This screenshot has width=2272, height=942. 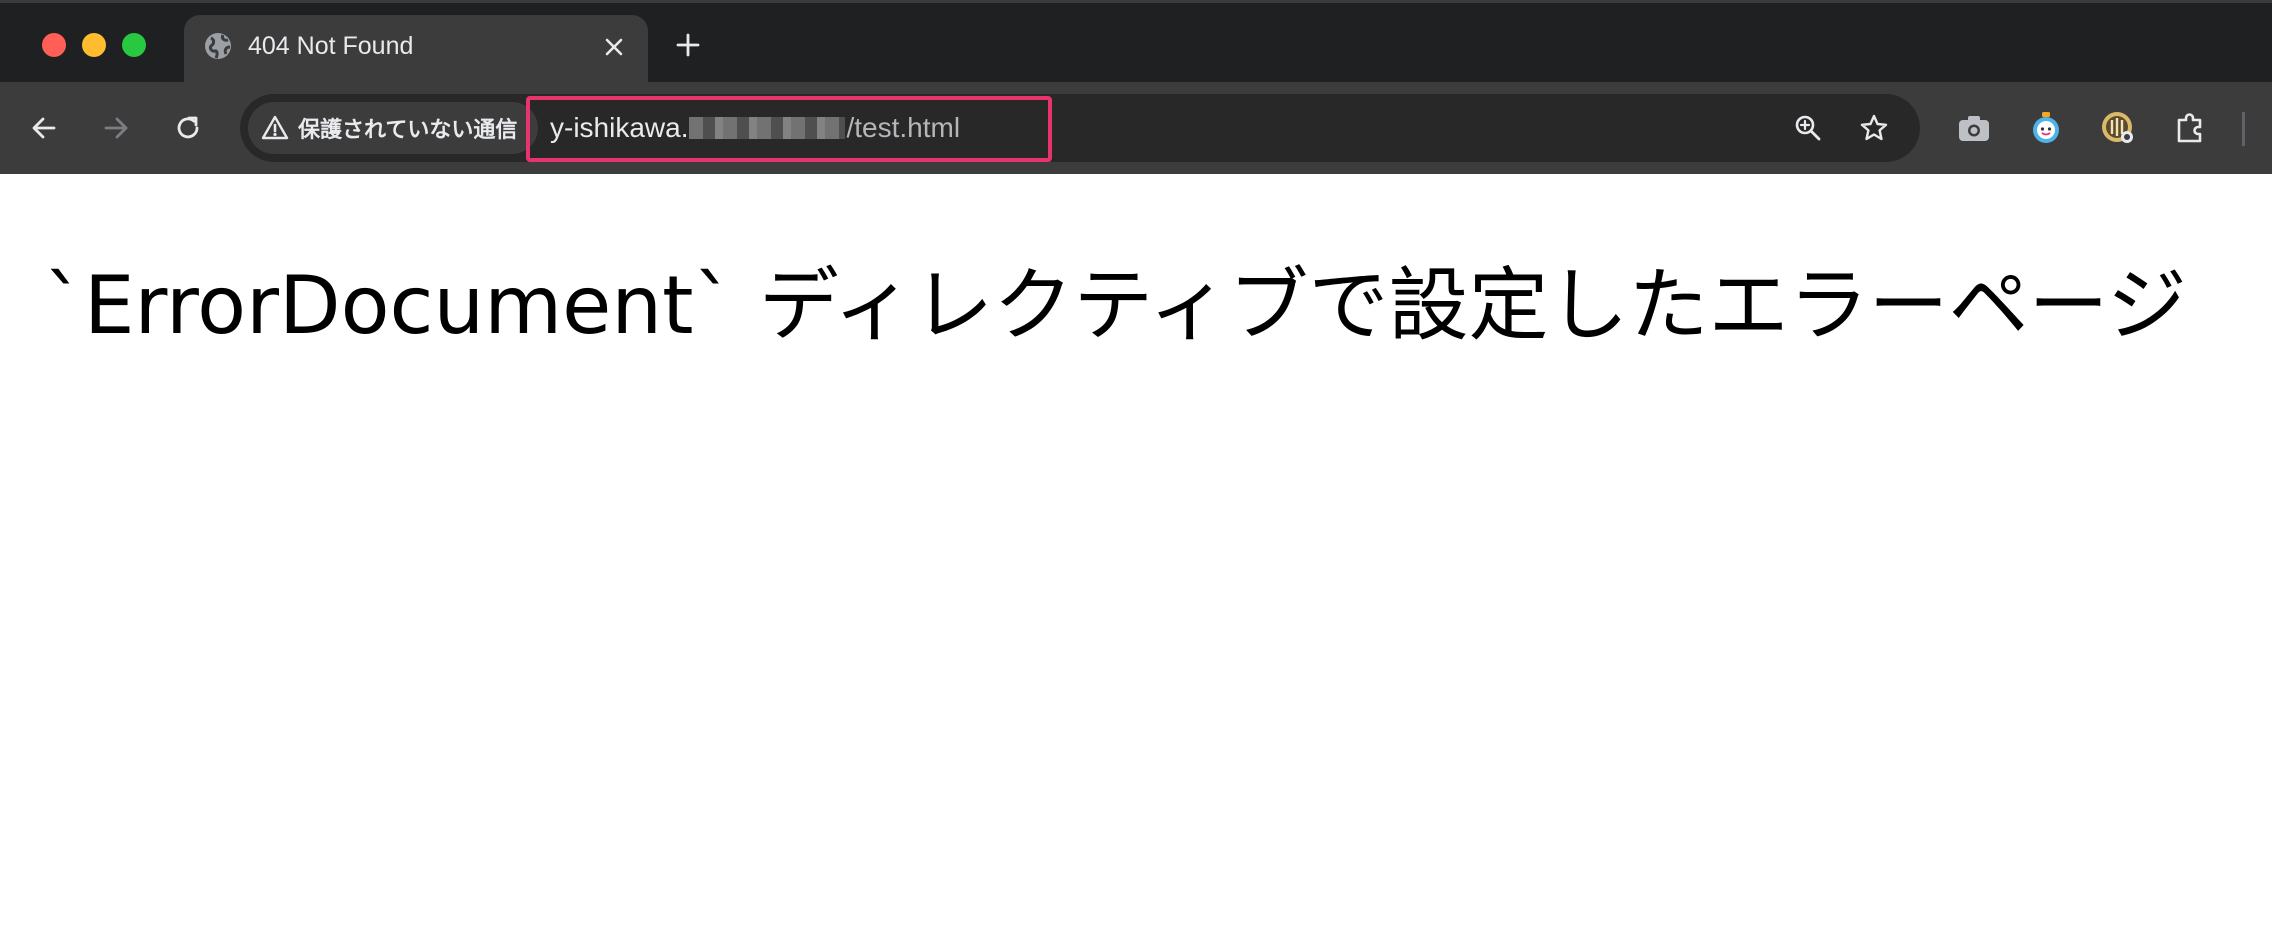 I want to click on url-highlight-box, so click(x=789, y=129).